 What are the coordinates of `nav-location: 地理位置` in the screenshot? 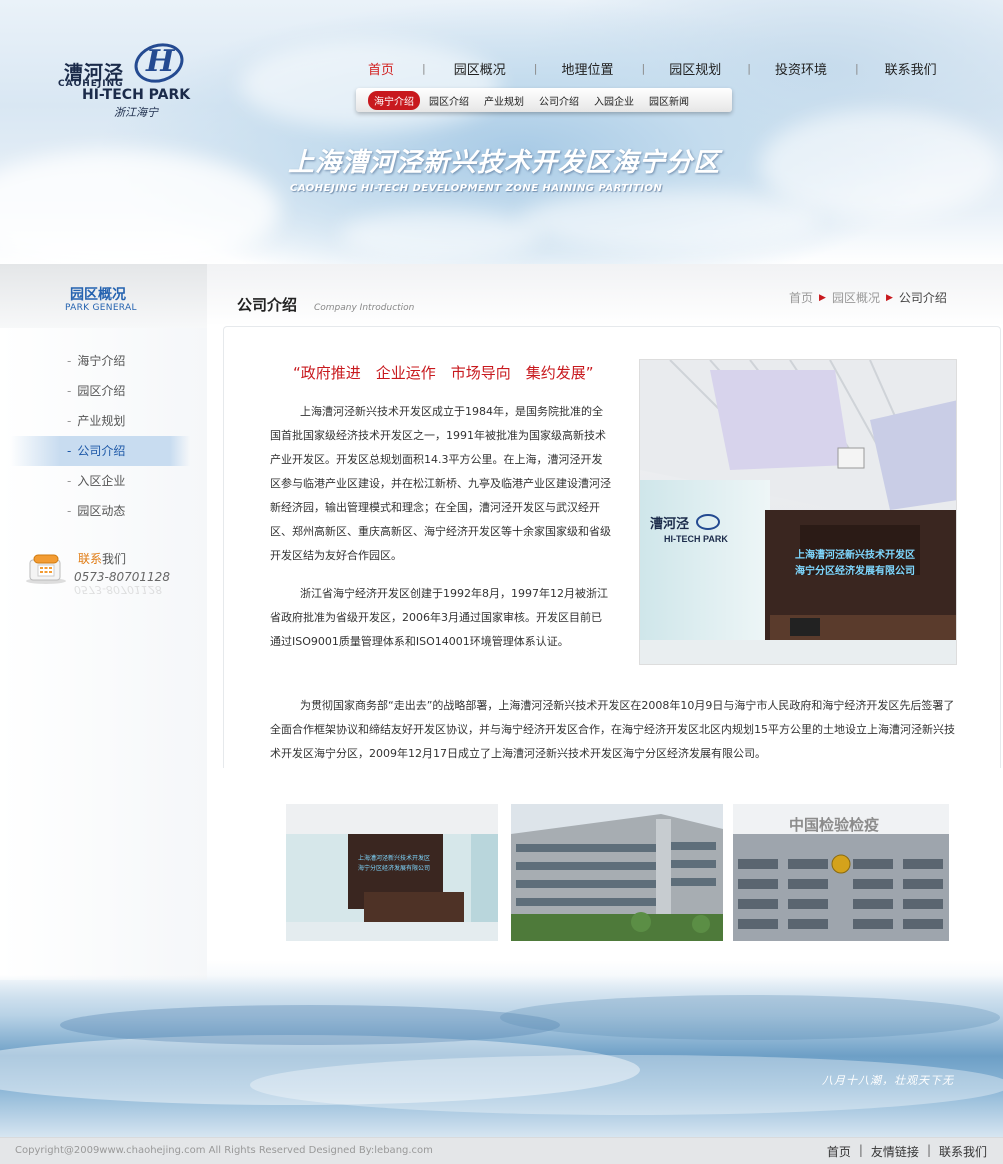 It's located at (587, 68).